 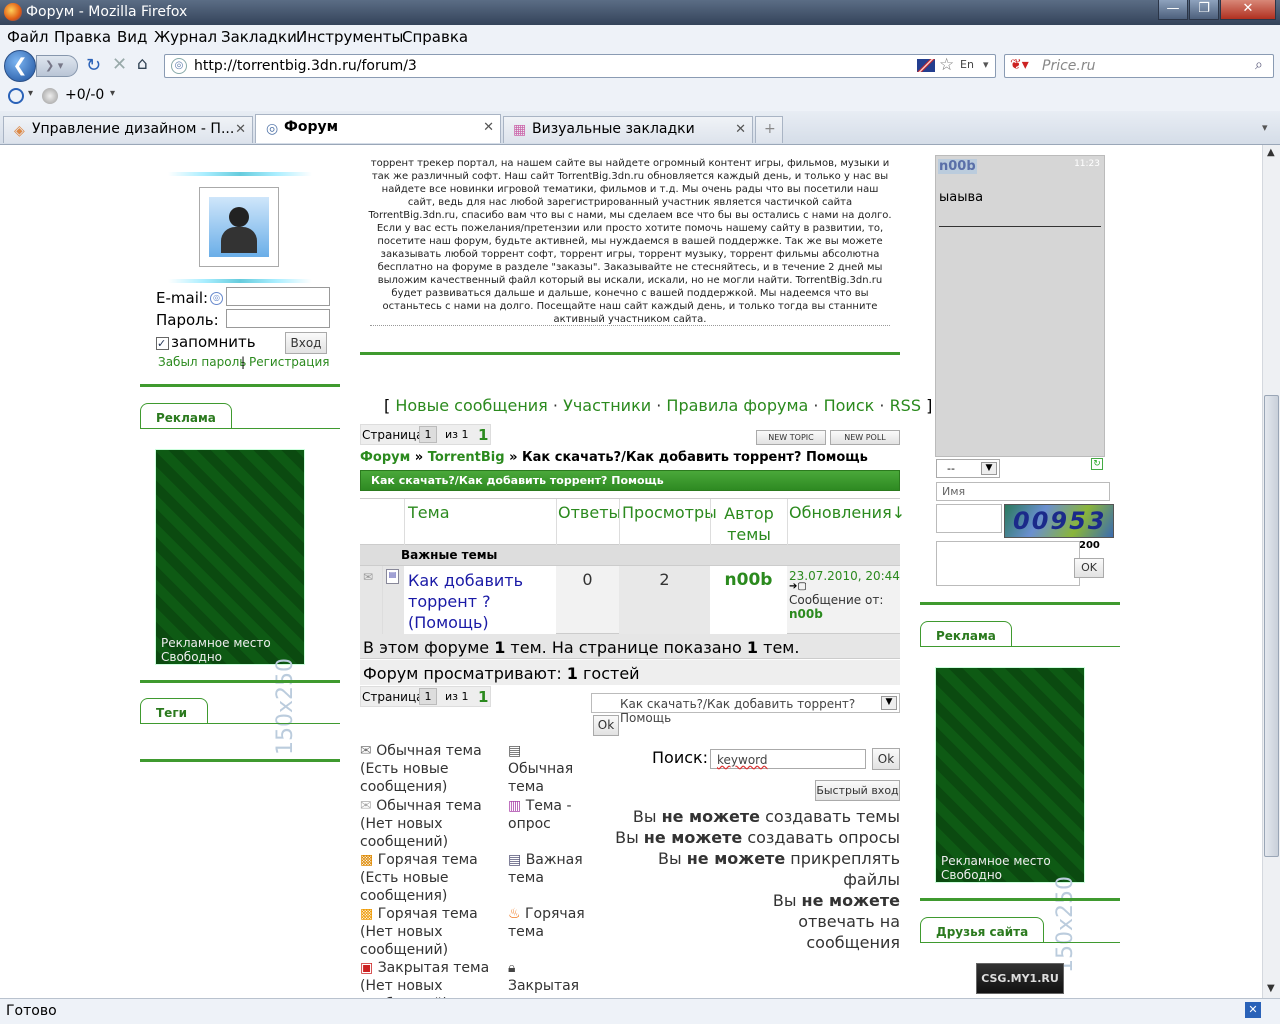 I want to click on rss-link: RSS, so click(x=905, y=405).